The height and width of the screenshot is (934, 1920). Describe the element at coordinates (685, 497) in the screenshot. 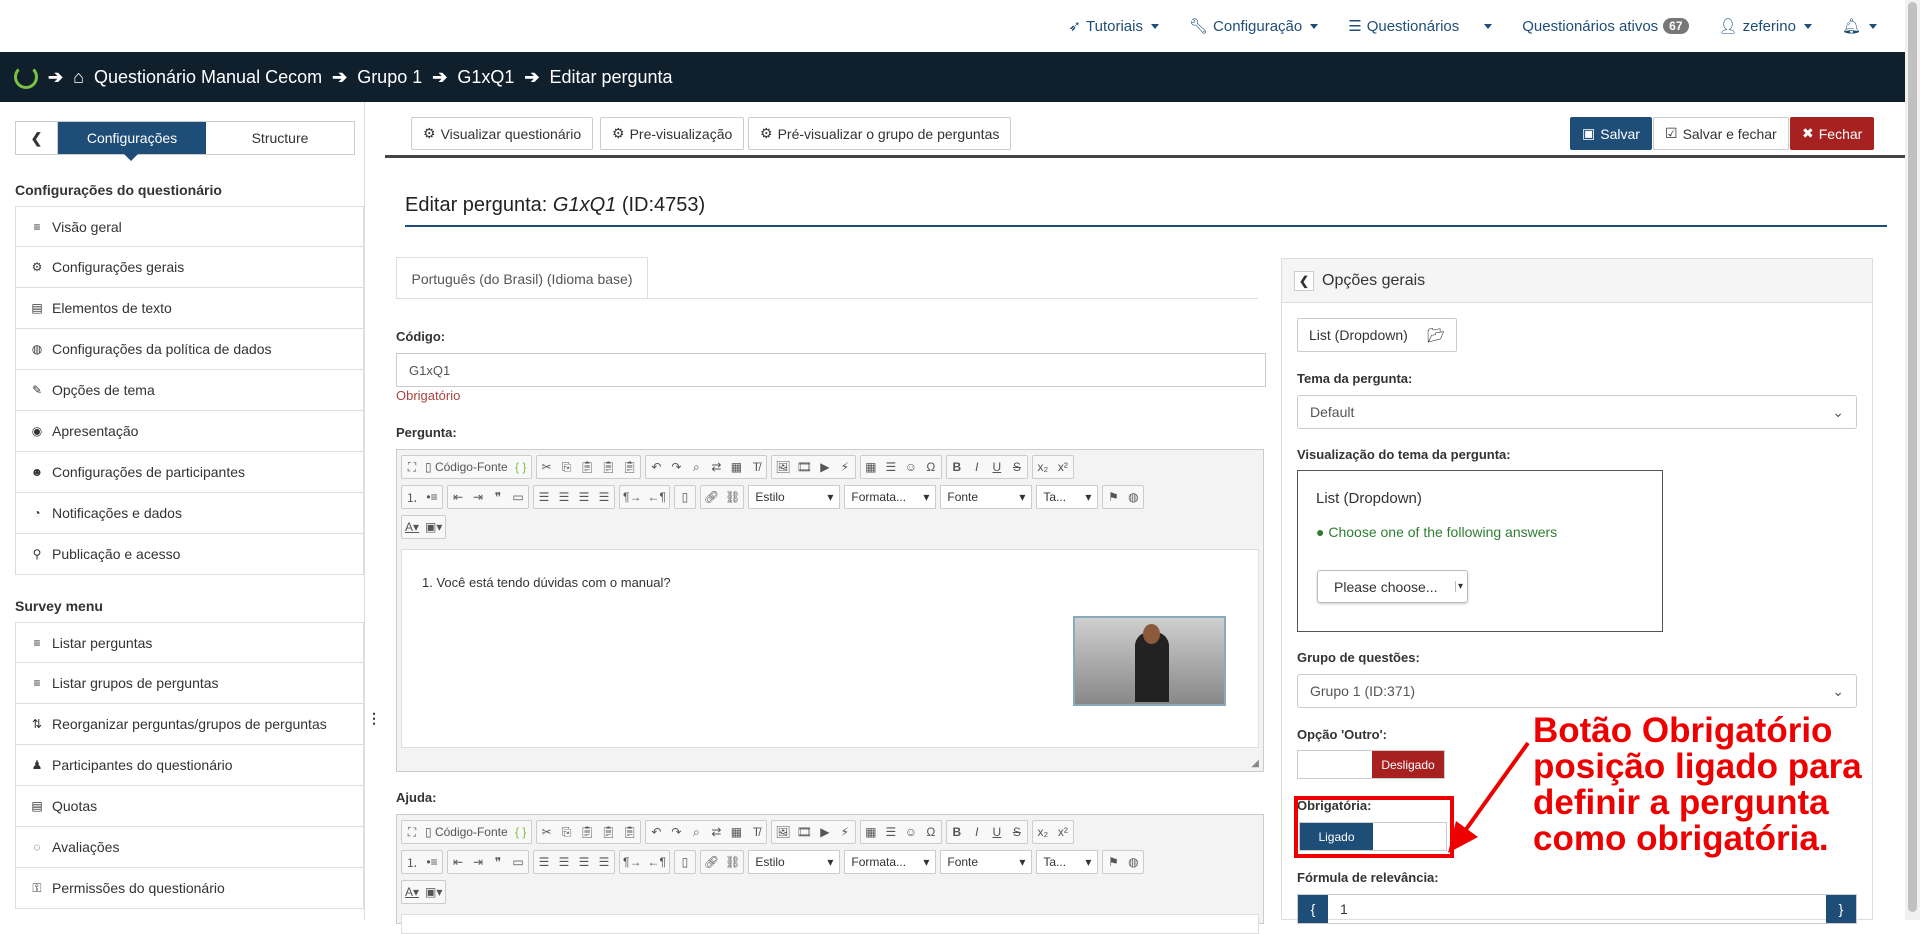

I see `template-icon: ▯` at that location.